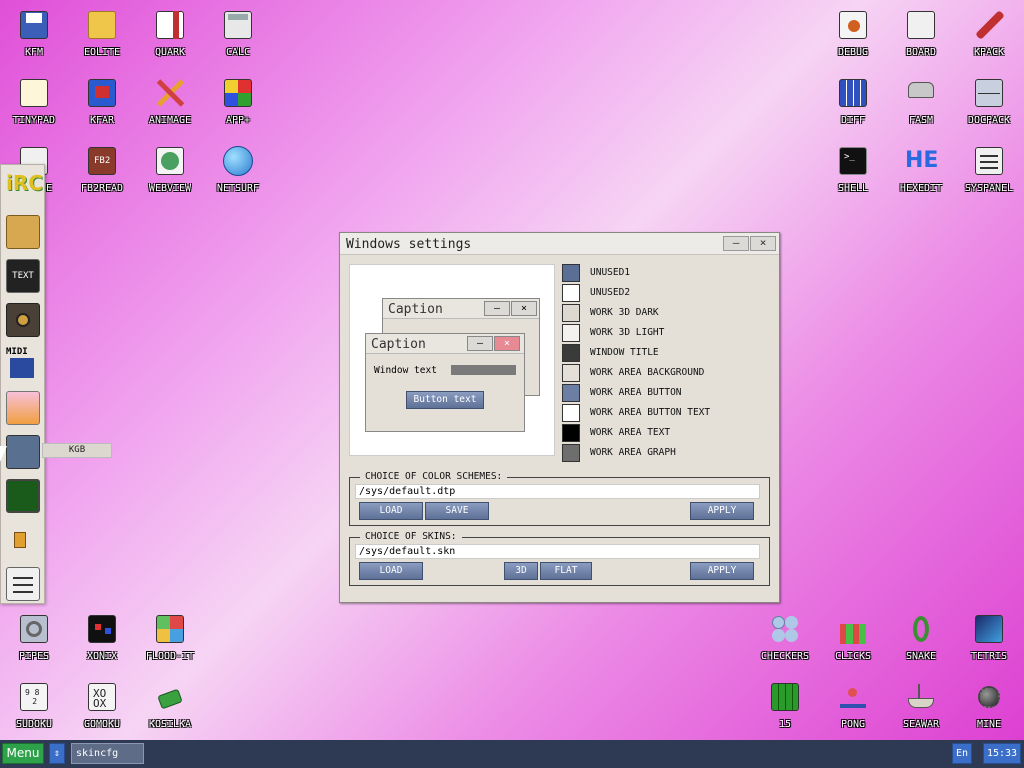  Describe the element at coordinates (785, 697) in the screenshot. I see `fifteen-grid-icon` at that location.